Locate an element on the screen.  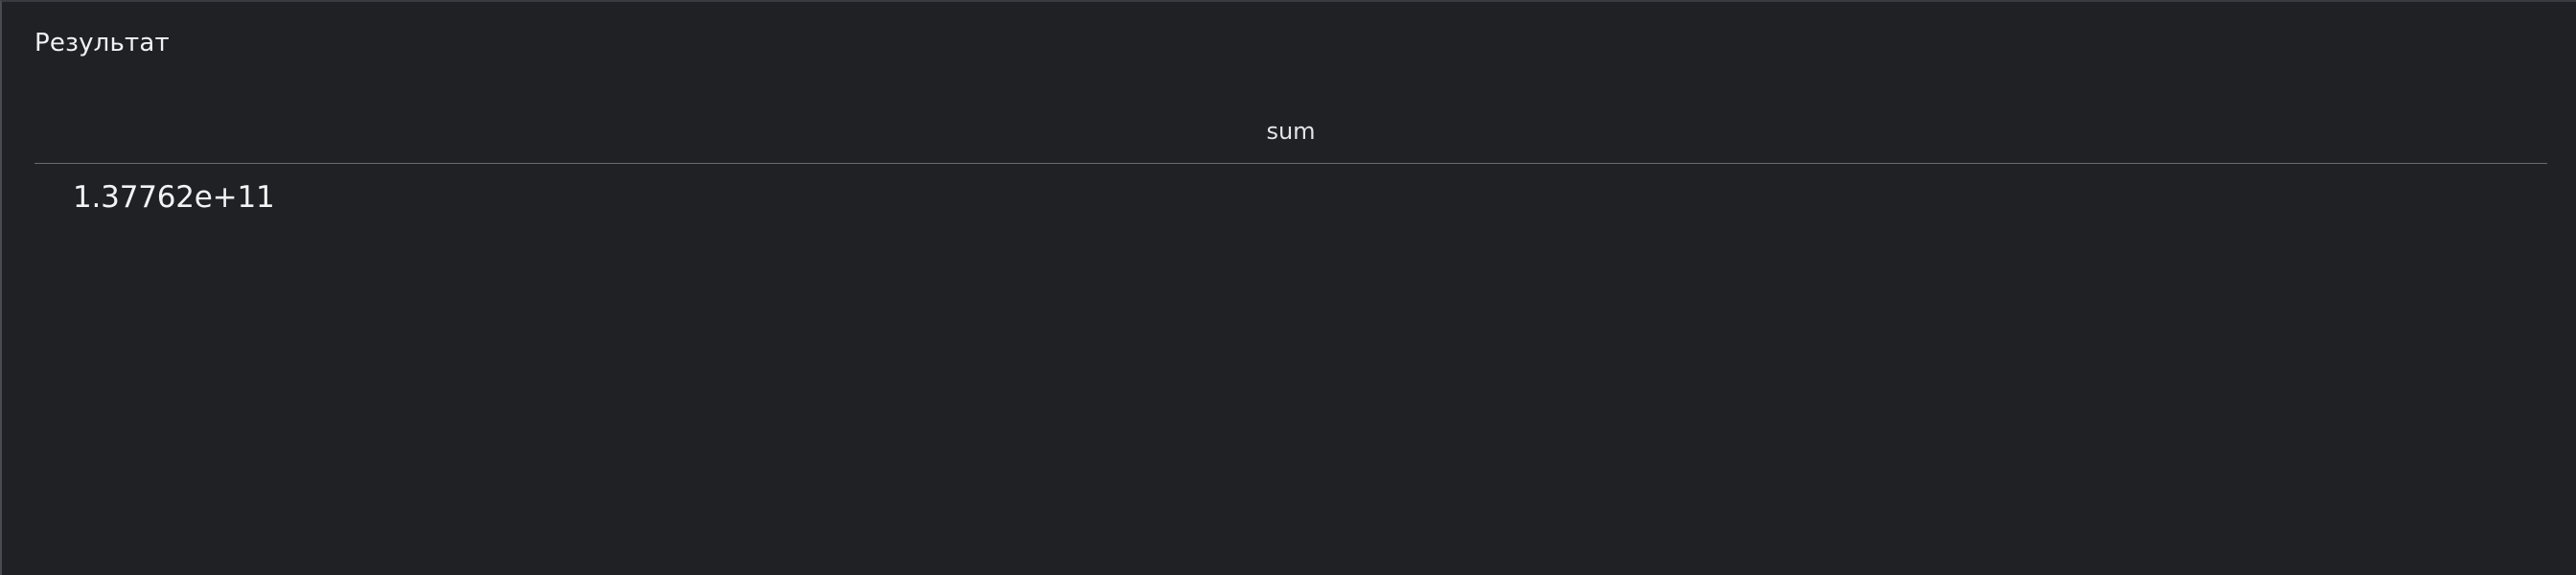
table-row: 1.37762e+11 is located at coordinates (1290, 193).